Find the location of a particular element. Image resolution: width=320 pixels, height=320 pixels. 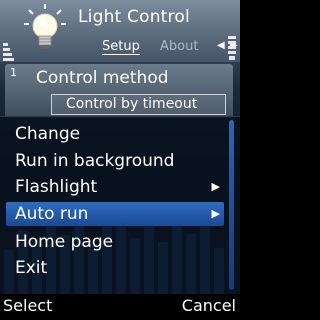

menu-item-flashlight: Flashlight ▶ is located at coordinates (115, 187).